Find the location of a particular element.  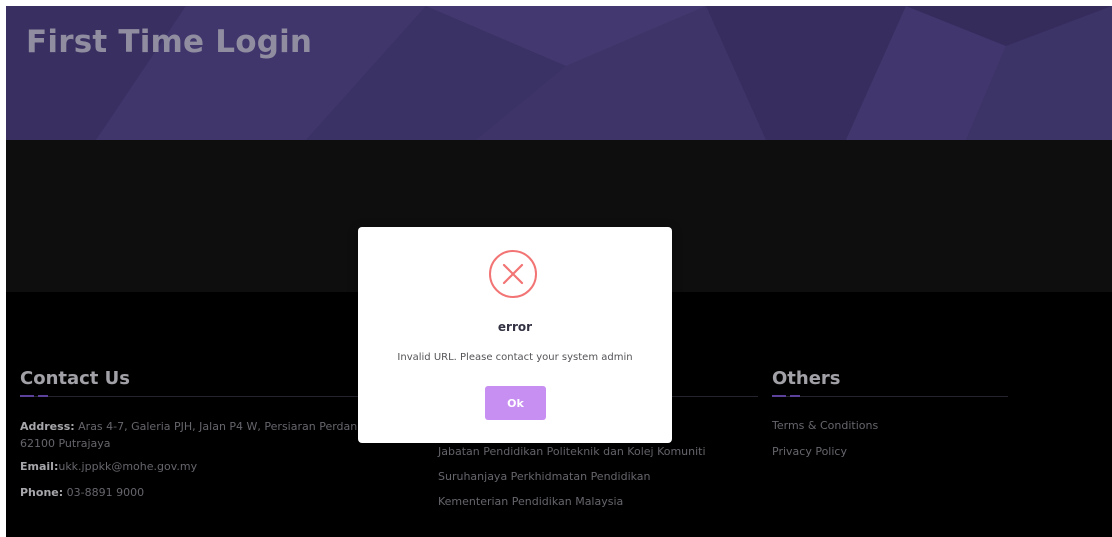

error-x-icon is located at coordinates (513, 274).